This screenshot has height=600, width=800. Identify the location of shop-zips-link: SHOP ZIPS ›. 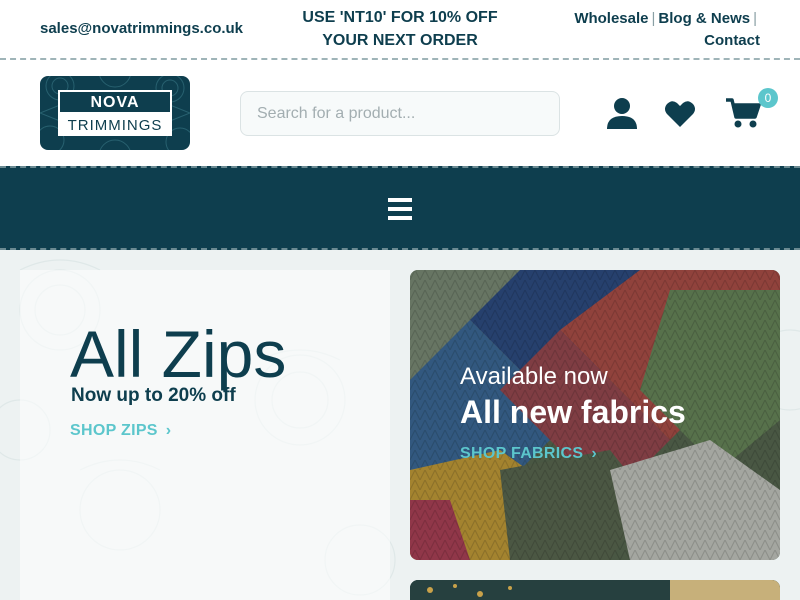
(120, 431).